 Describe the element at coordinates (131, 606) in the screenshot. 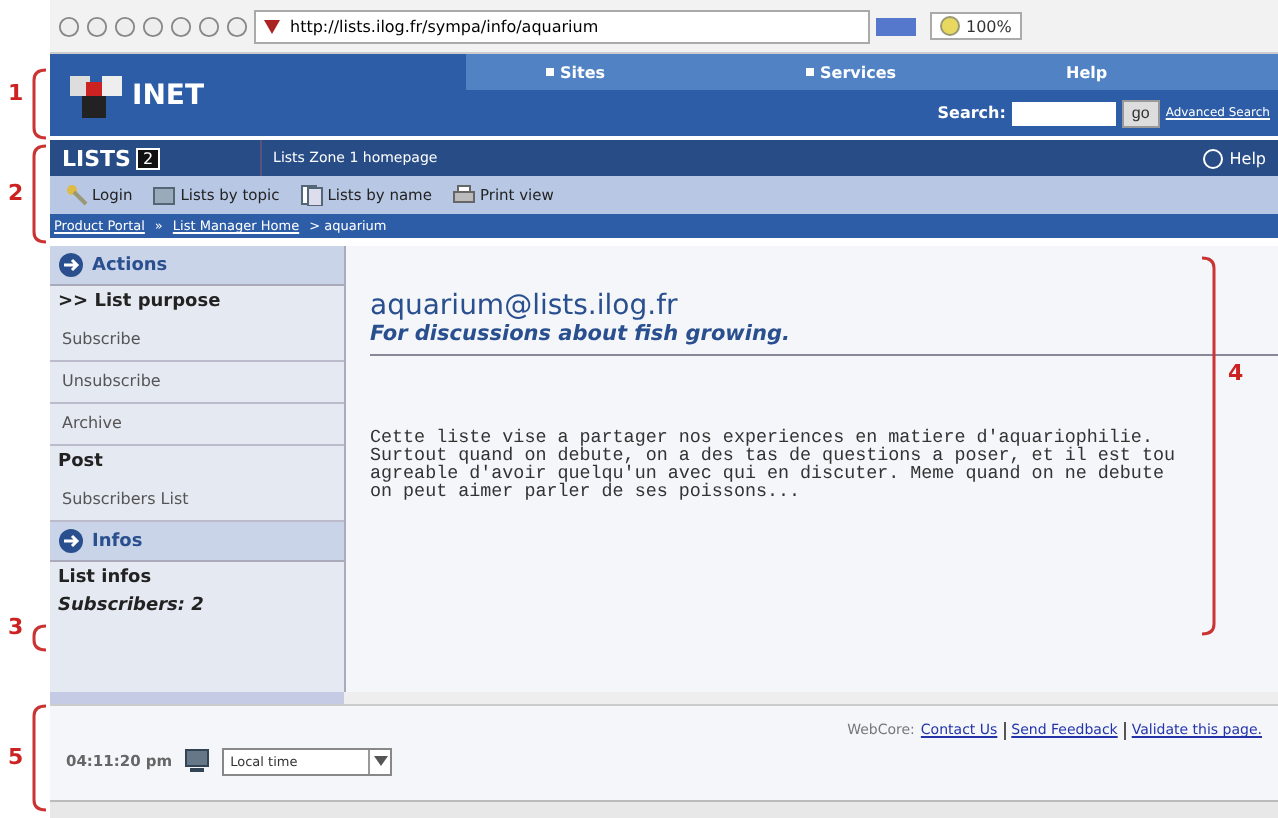

I see `subscriber-count: Subscribers: 2` at that location.